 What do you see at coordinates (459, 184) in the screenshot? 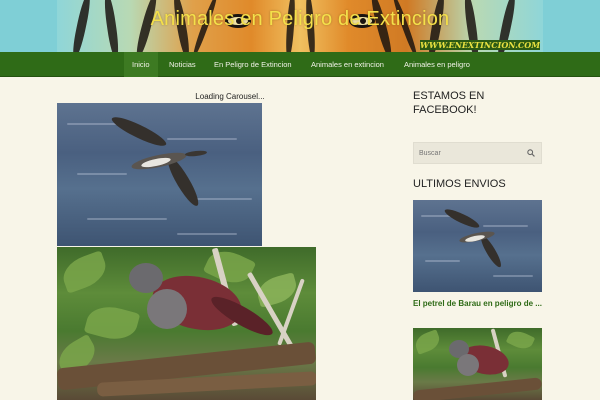
I see `recent-posts-heading: ULTIMOS ENVIOS` at bounding box center [459, 184].